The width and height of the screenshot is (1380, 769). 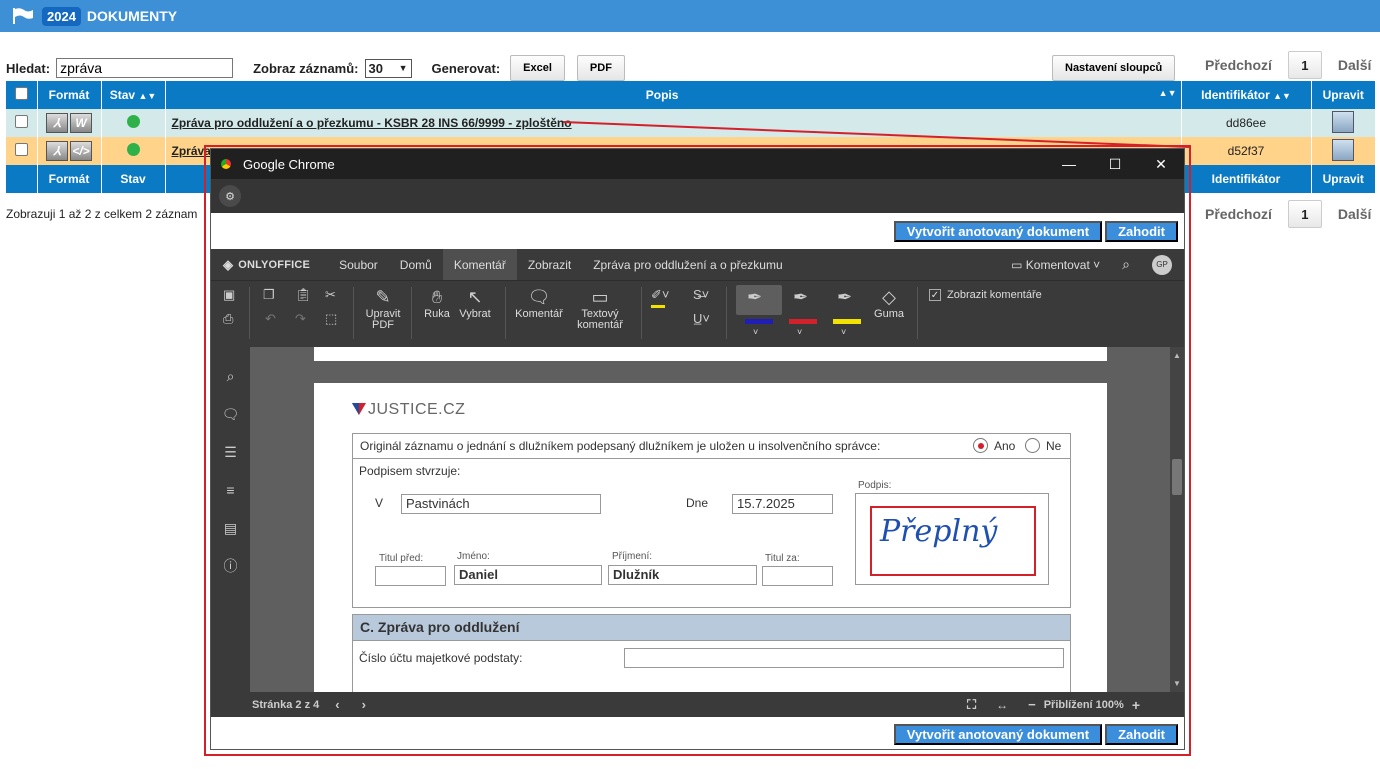 I want to click on footer-cell, so click(x=22, y=179).